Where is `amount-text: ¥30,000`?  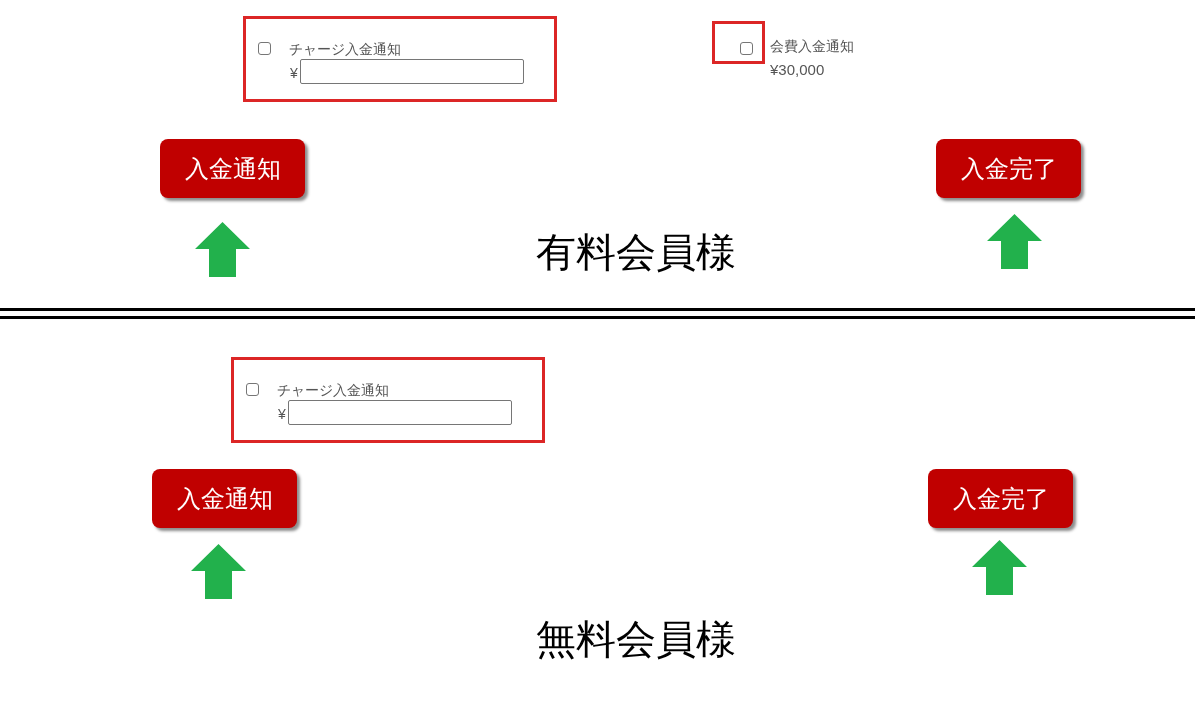
amount-text: ¥30,000 is located at coordinates (797, 70).